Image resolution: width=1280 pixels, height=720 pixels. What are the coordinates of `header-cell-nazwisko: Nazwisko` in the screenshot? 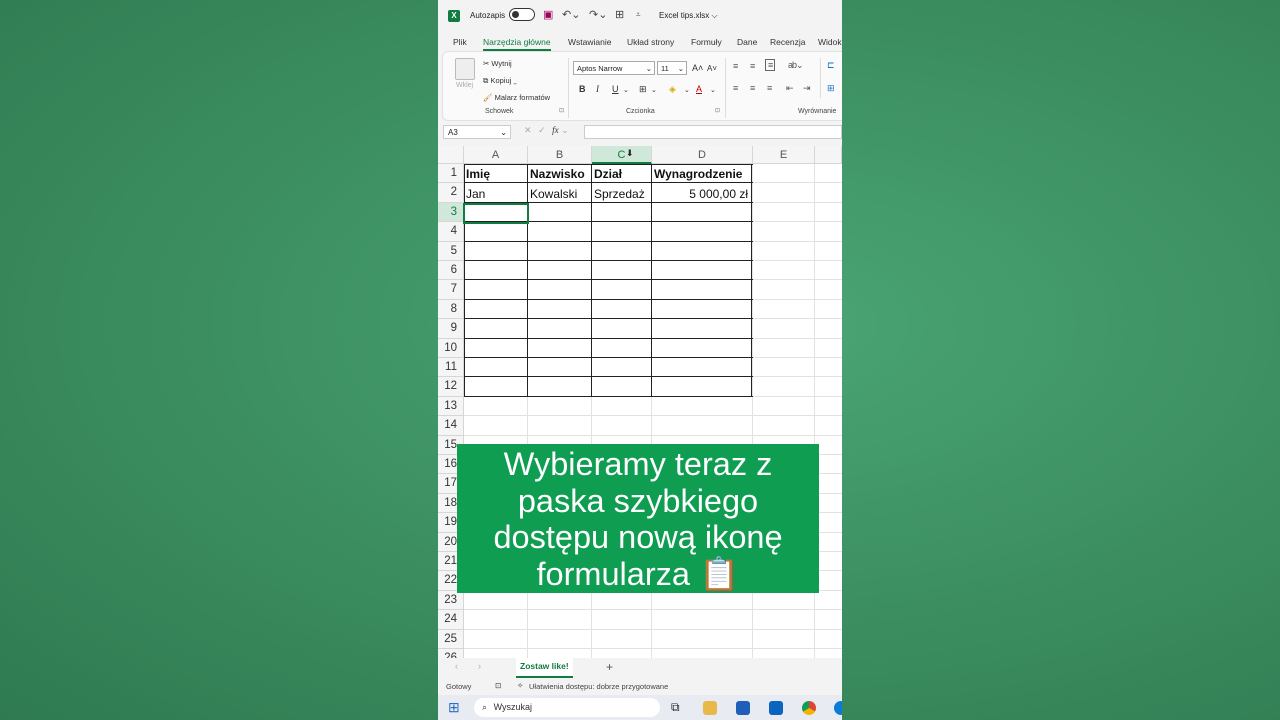 It's located at (557, 174).